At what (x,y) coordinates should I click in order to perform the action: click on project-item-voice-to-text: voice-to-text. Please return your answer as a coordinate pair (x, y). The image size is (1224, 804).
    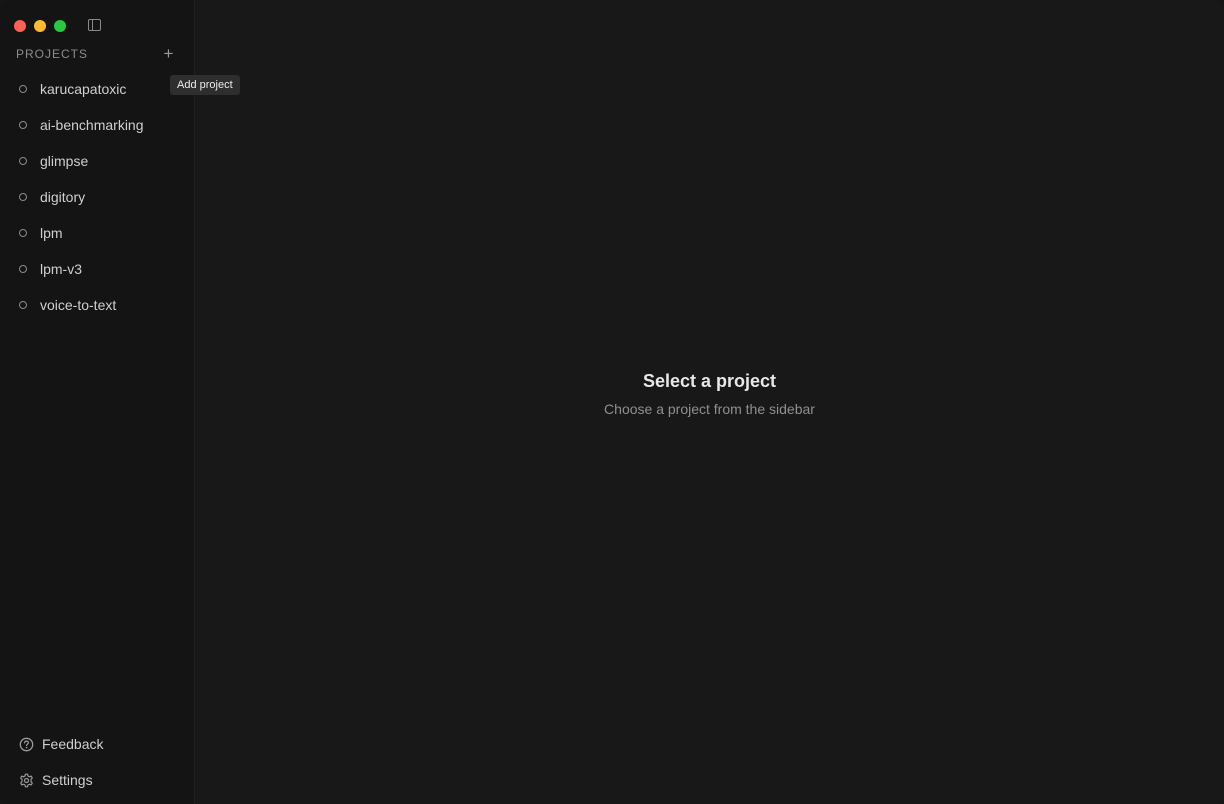
    Looking at the image, I should click on (97, 305).